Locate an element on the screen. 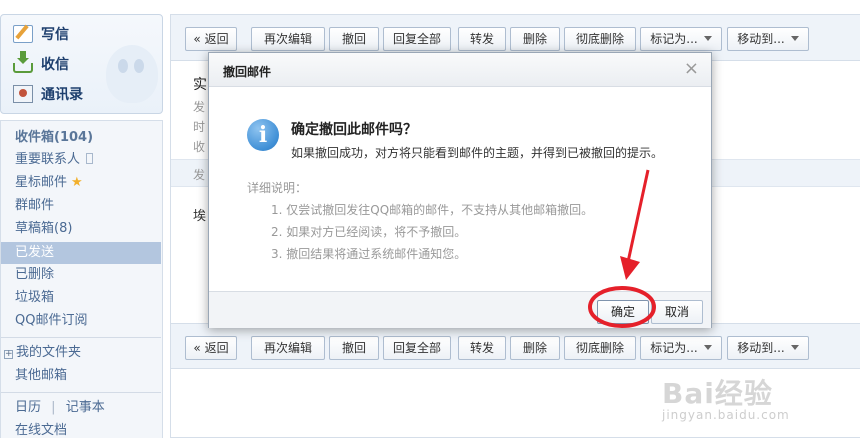 The width and height of the screenshot is (860, 438). folder-subscriptions: QQ邮件订阅 is located at coordinates (81, 321).